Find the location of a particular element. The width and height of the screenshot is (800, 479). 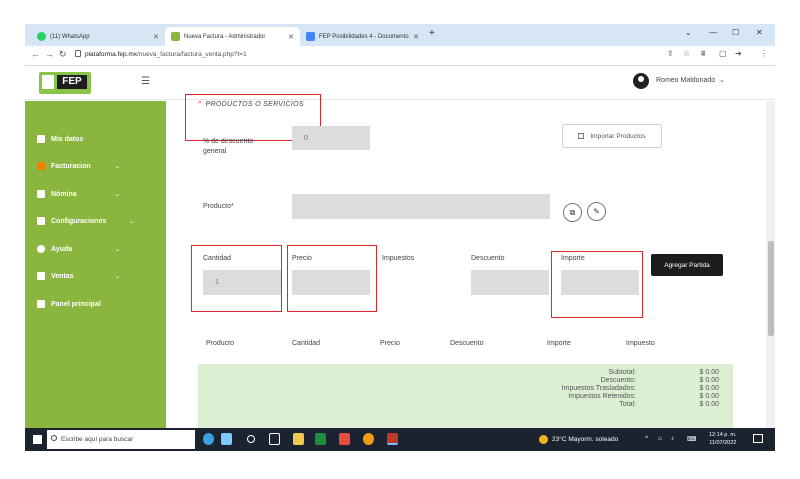

whatsapp-icon is located at coordinates (41, 36).